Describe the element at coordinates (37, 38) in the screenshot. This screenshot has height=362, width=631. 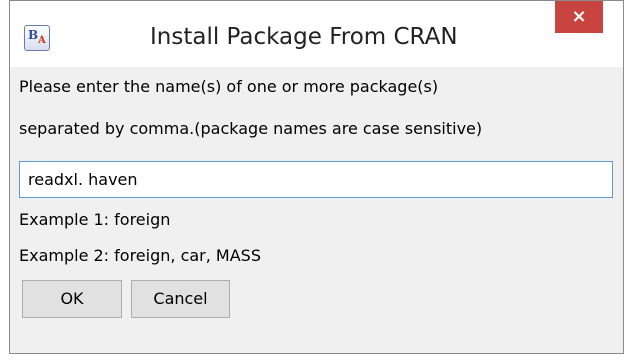
I see `app-icon: BA` at that location.